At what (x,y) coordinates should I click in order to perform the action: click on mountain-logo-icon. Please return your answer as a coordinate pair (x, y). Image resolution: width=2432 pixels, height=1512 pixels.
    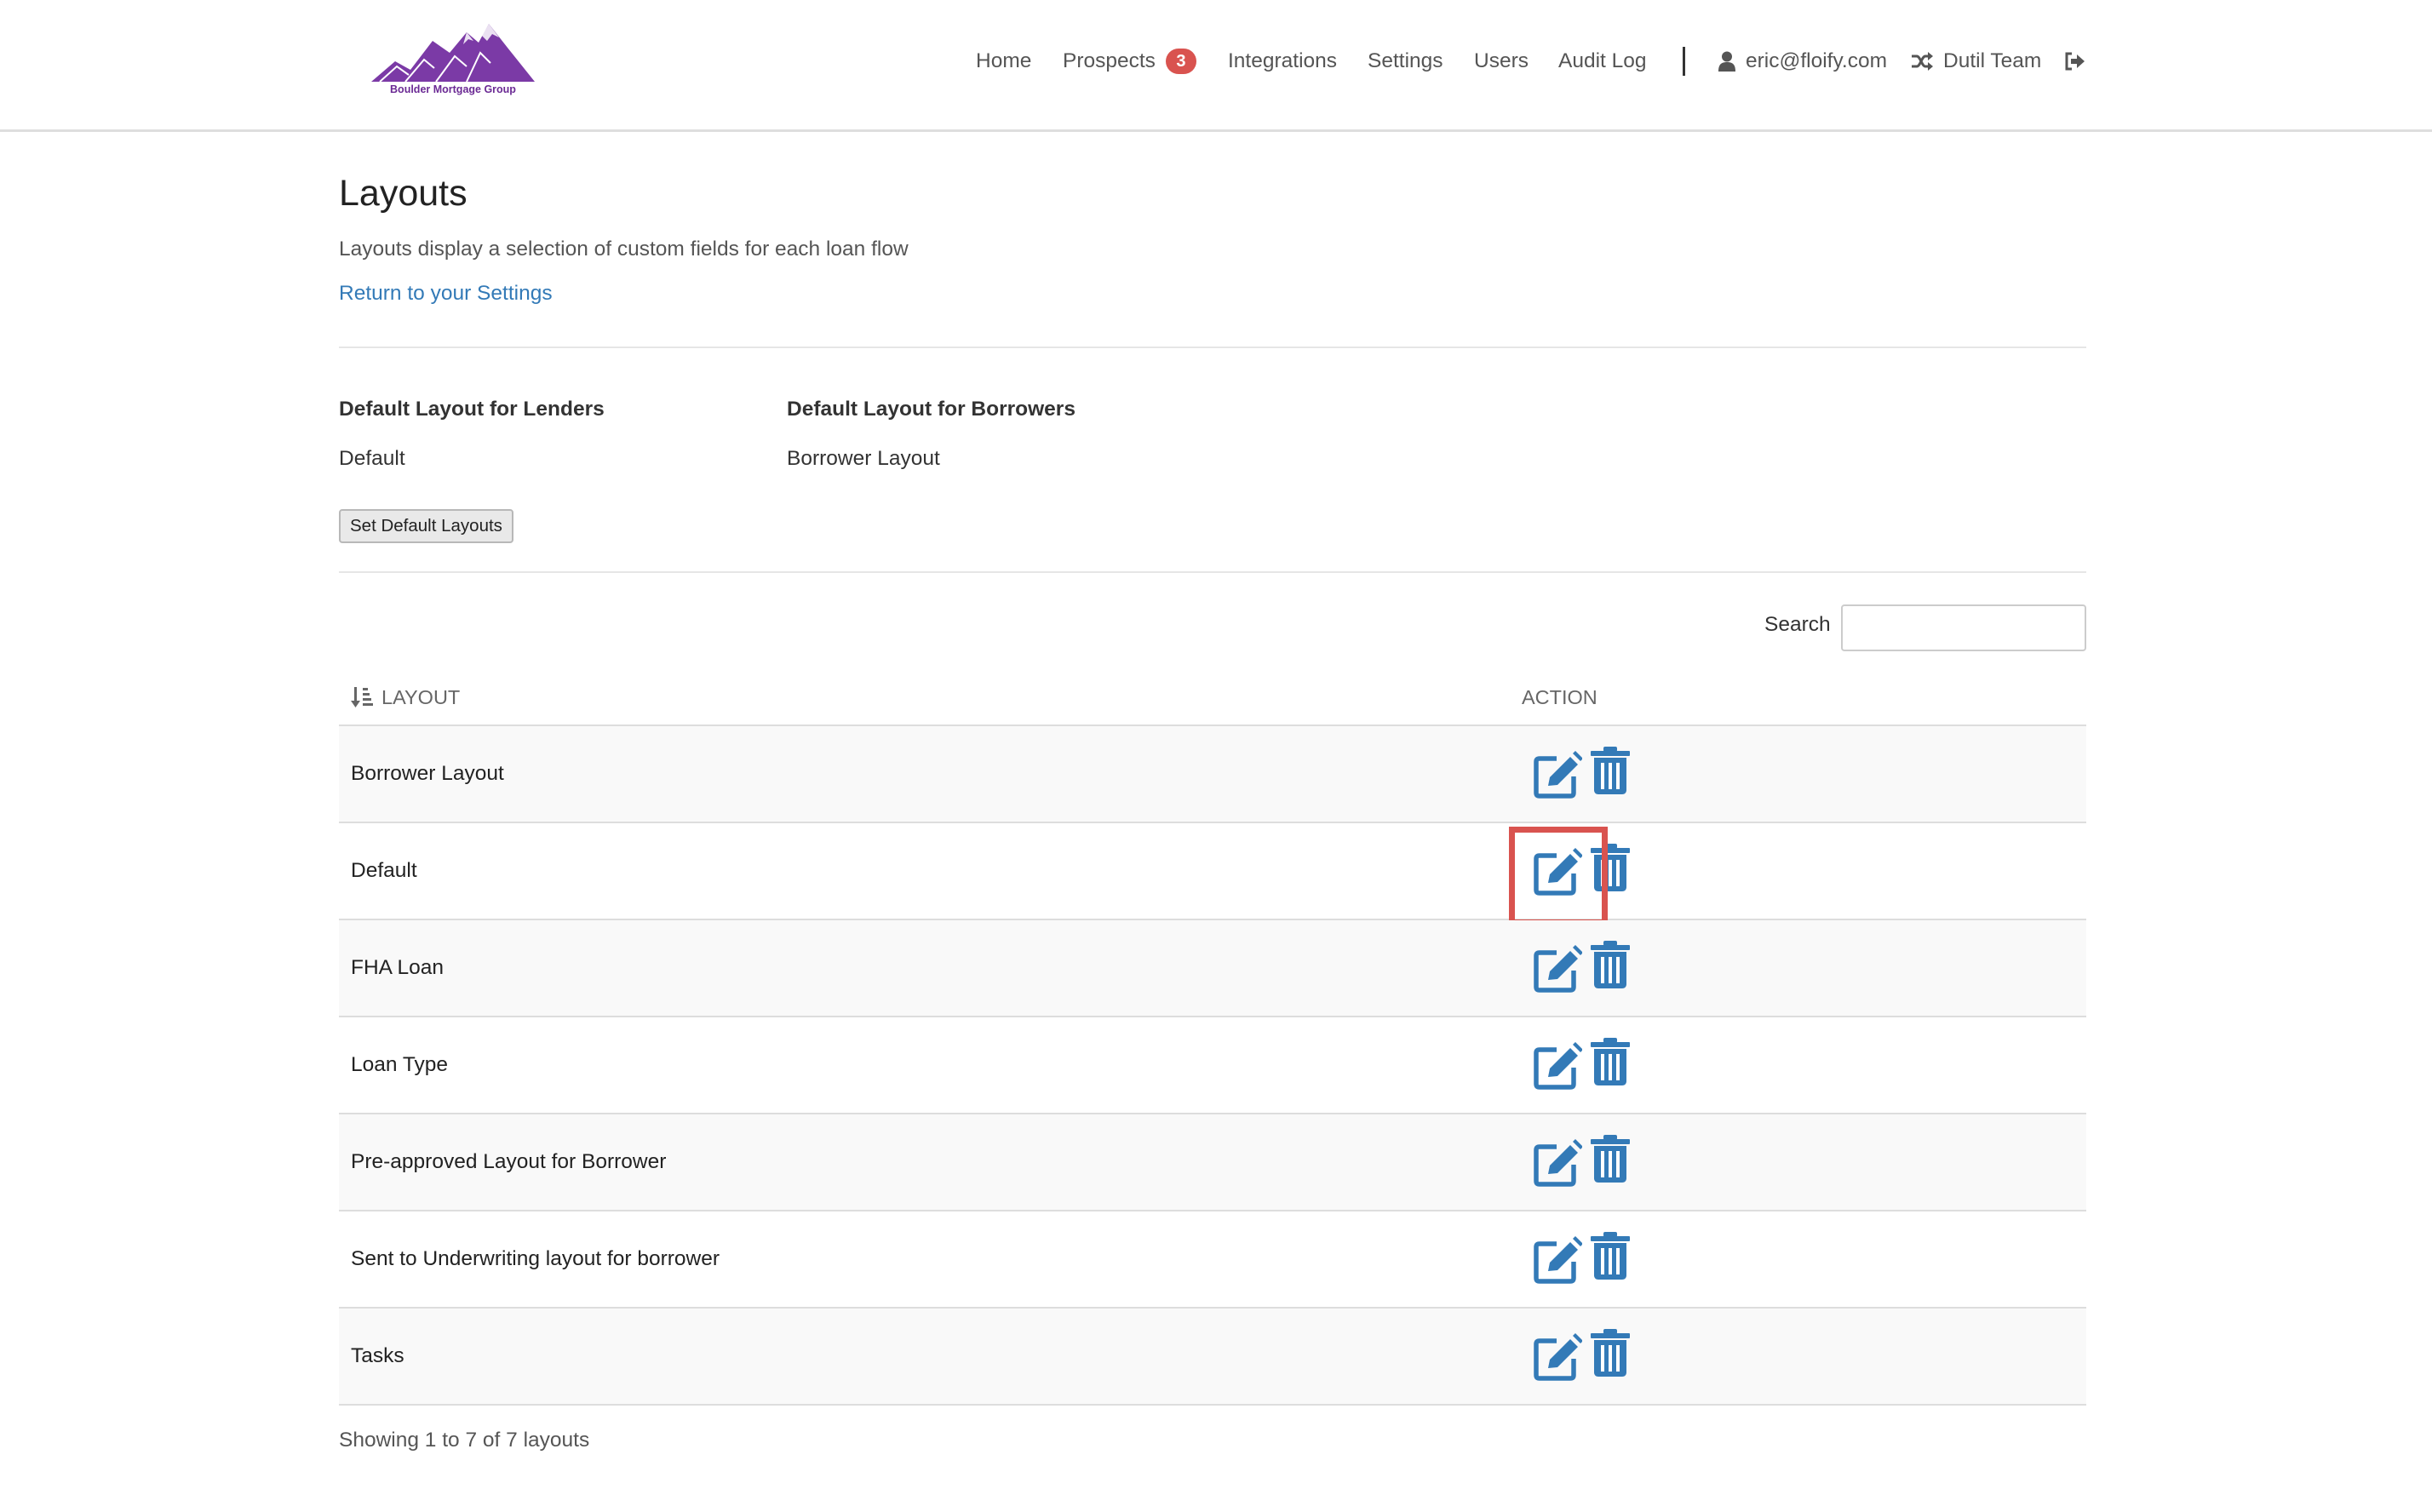
    Looking at the image, I should click on (453, 53).